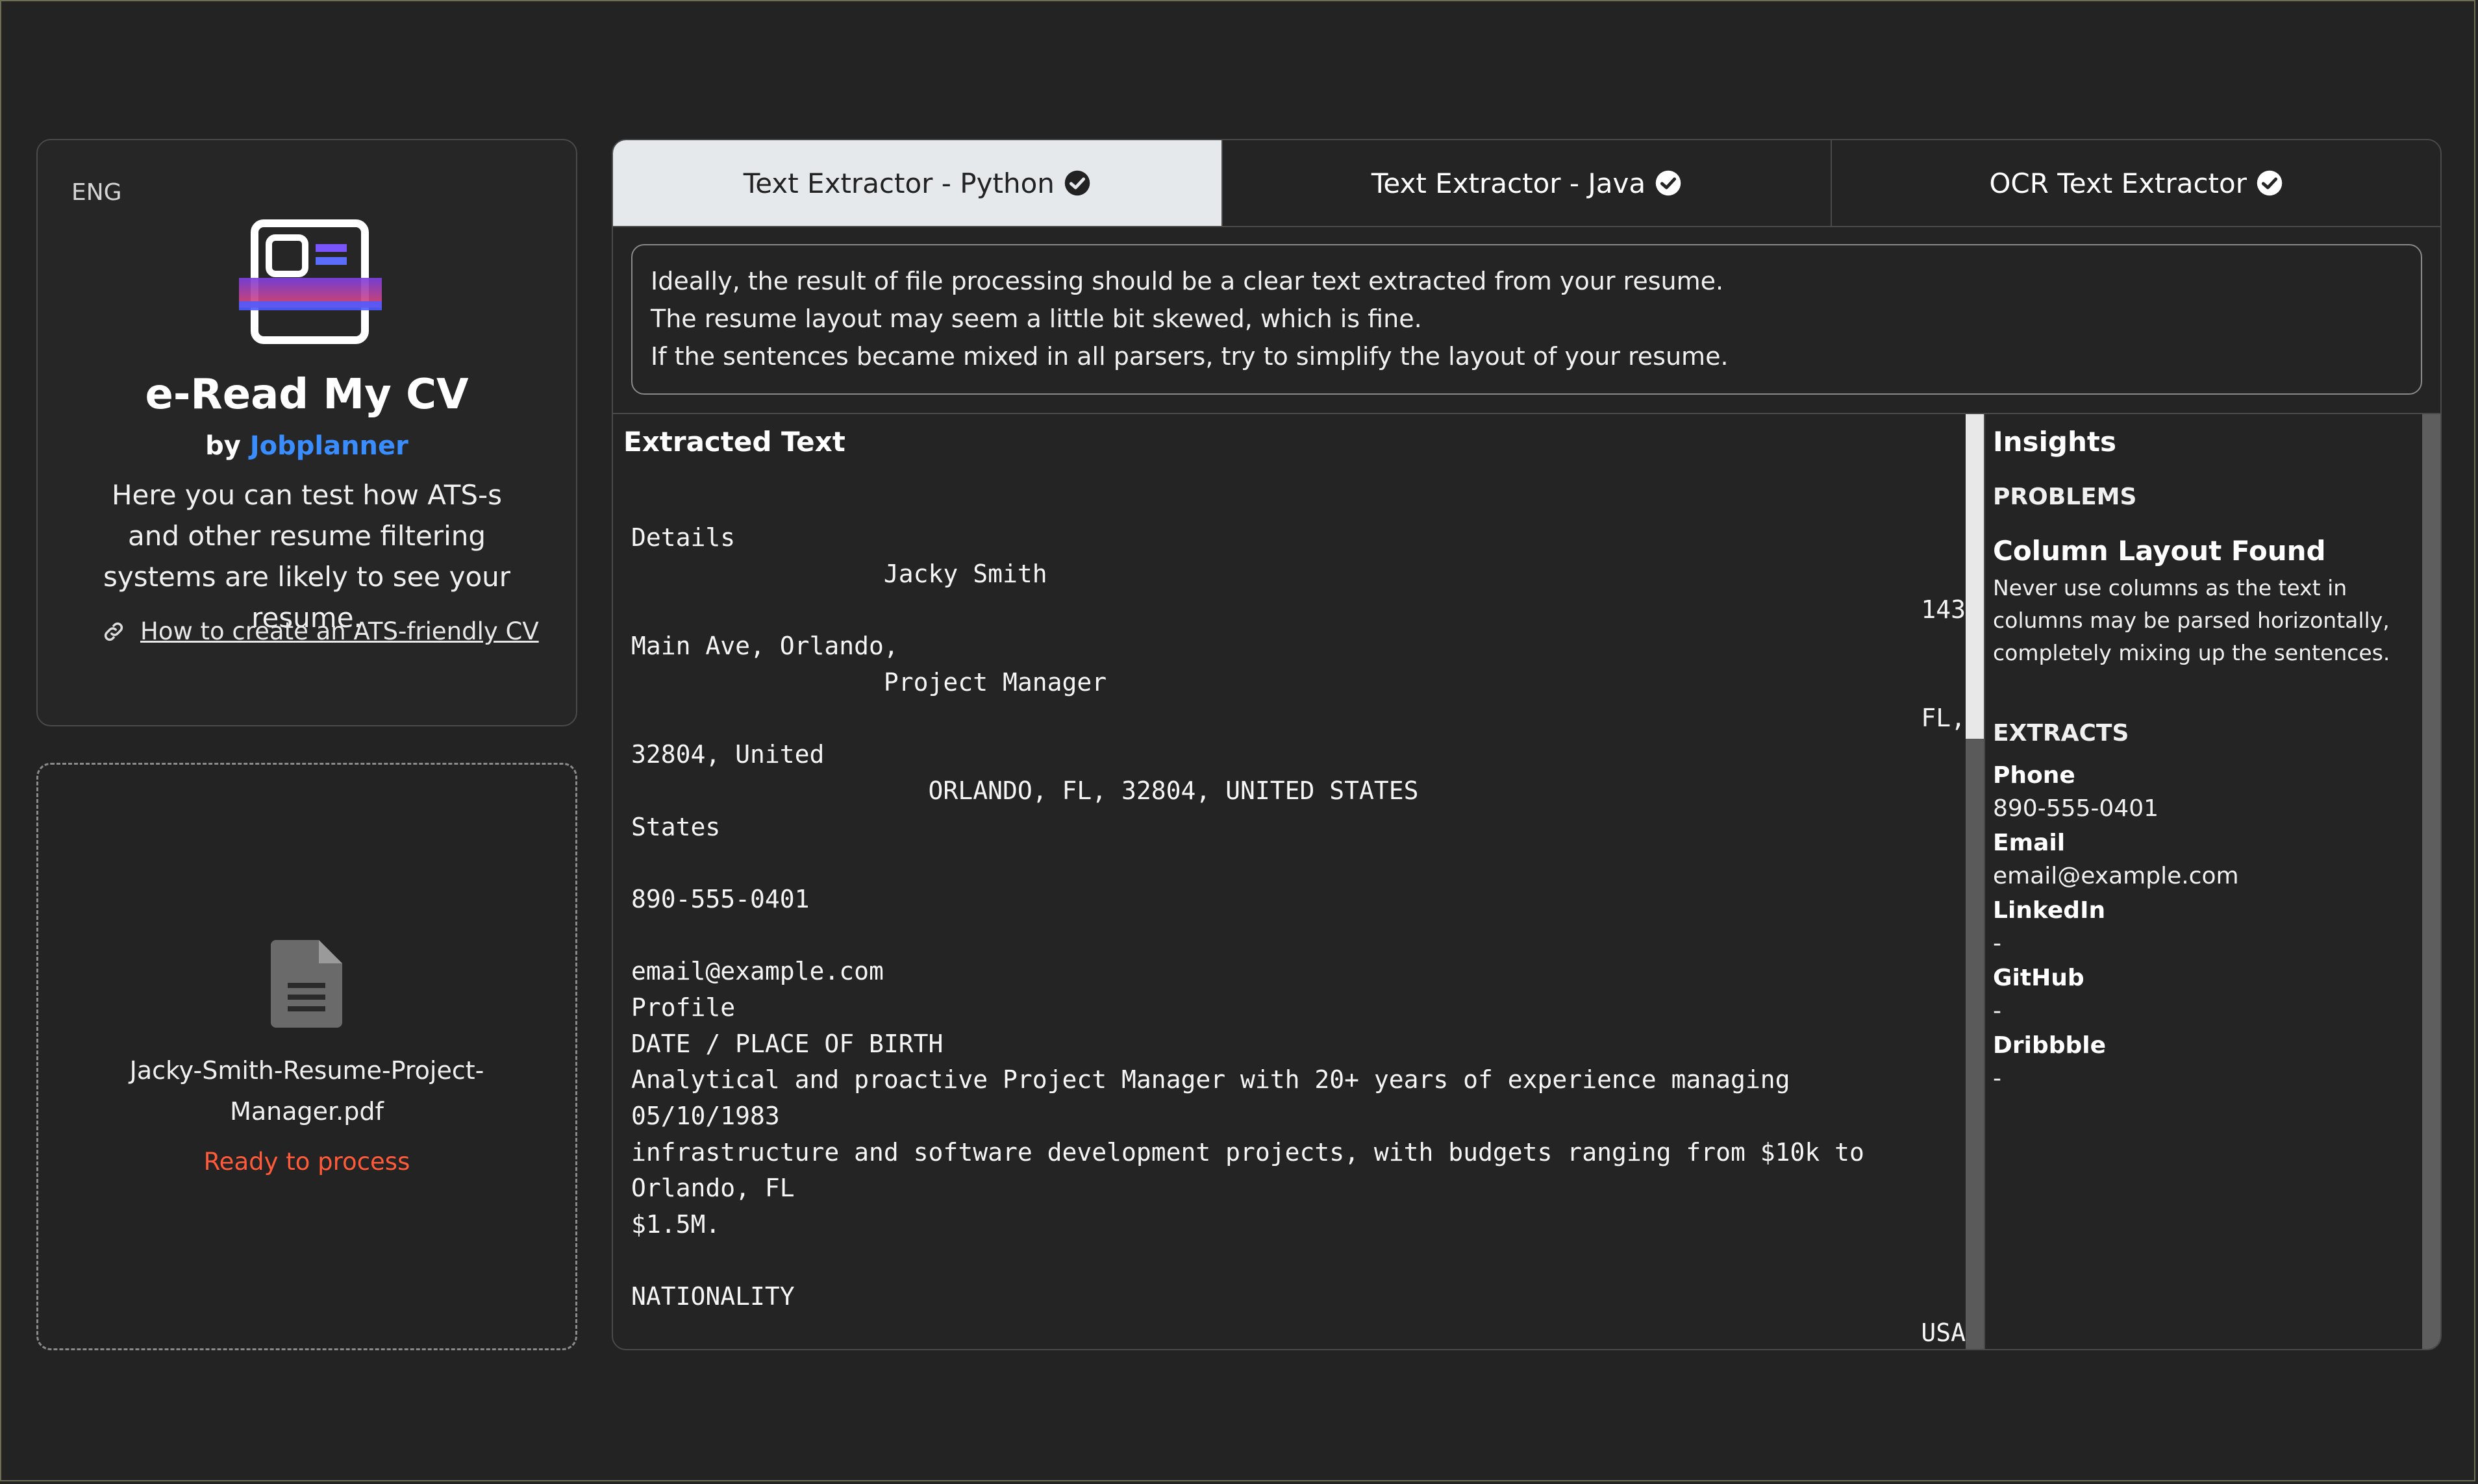 The height and width of the screenshot is (1484, 2478). Describe the element at coordinates (306, 1162) in the screenshot. I see `file-status: Ready to process` at that location.